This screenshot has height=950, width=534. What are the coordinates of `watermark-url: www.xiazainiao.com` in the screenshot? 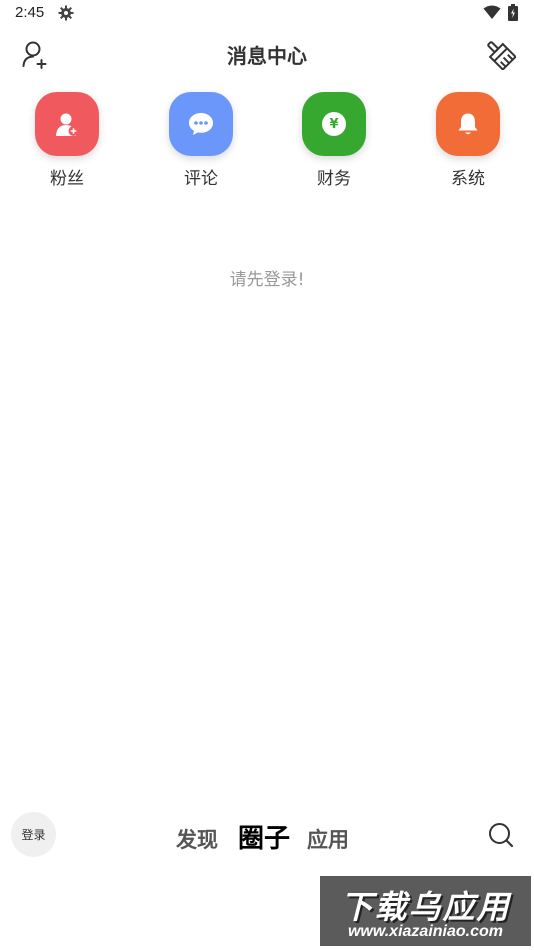 It's located at (425, 931).